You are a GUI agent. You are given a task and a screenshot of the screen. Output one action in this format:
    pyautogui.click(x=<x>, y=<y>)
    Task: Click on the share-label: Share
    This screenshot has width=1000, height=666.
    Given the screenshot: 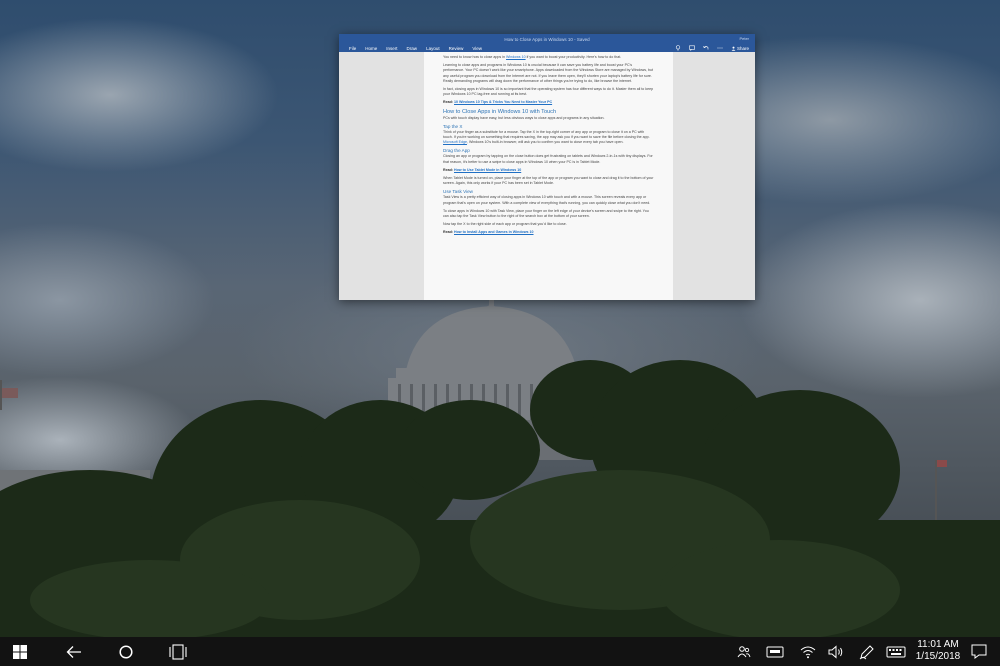 What is the action you would take?
    pyautogui.click(x=742, y=48)
    